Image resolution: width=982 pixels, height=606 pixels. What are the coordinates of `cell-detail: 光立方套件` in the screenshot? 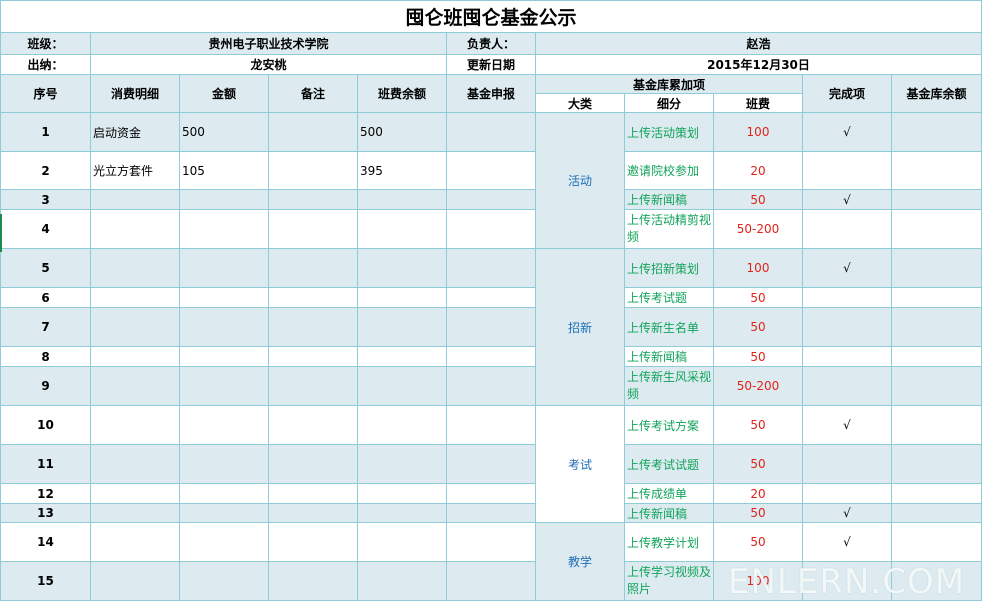 It's located at (135, 170).